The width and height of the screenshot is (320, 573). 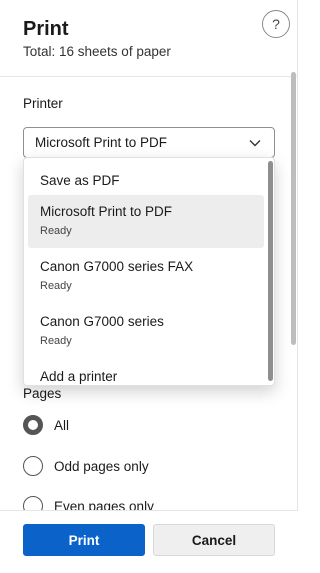 I want to click on pages-option-odd: Odd pages only, so click(x=86, y=466).